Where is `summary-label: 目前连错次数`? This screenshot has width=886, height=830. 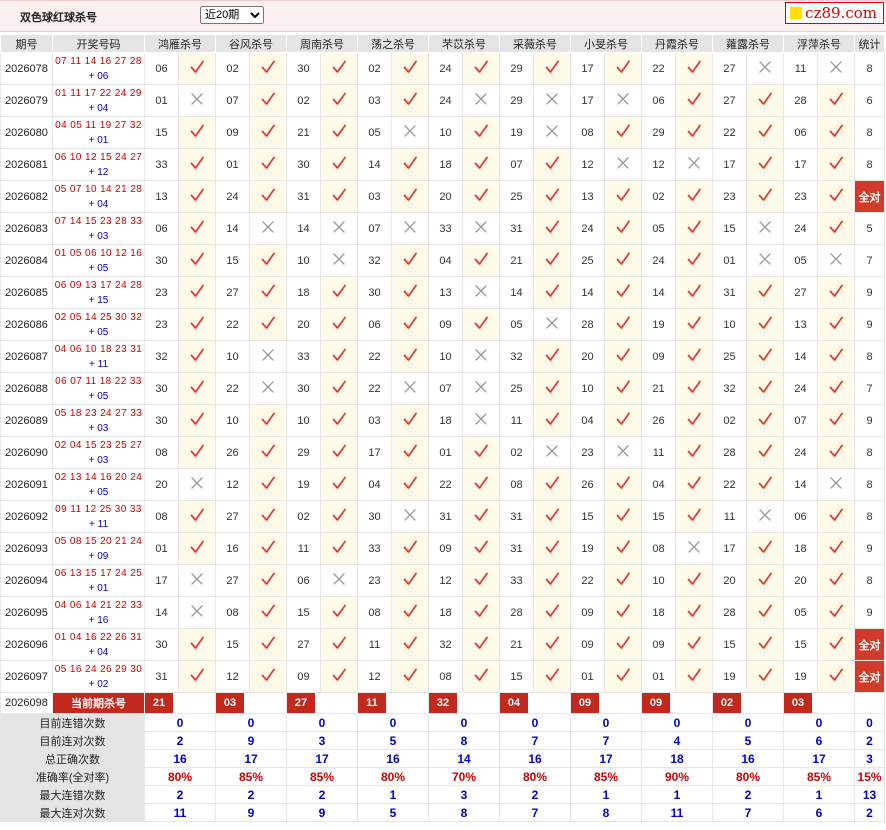 summary-label: 目前连错次数 is located at coordinates (72, 722).